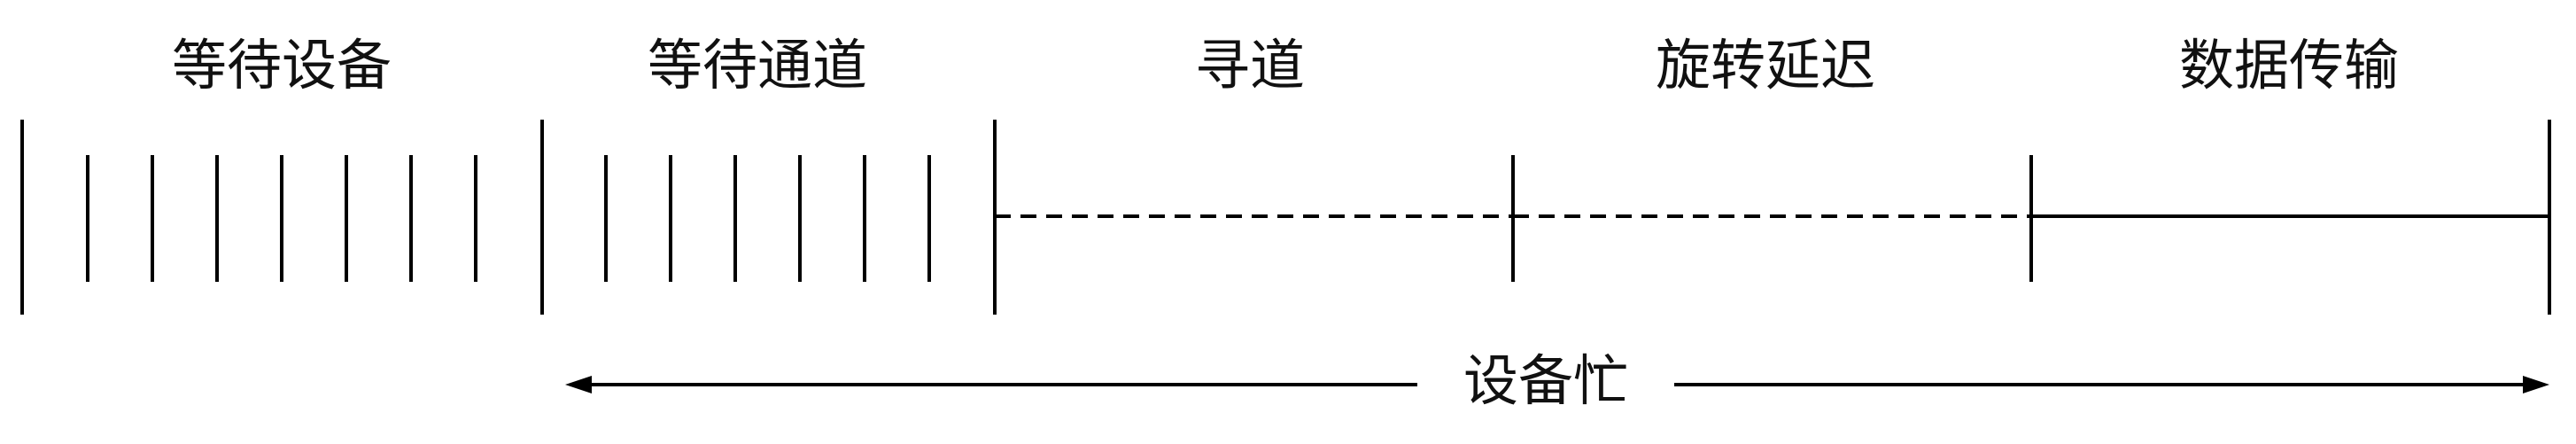 Image resolution: width=2576 pixels, height=444 pixels. Describe the element at coordinates (757, 65) in the screenshot. I see `segment-label-wait-channel: 等待通道` at that location.